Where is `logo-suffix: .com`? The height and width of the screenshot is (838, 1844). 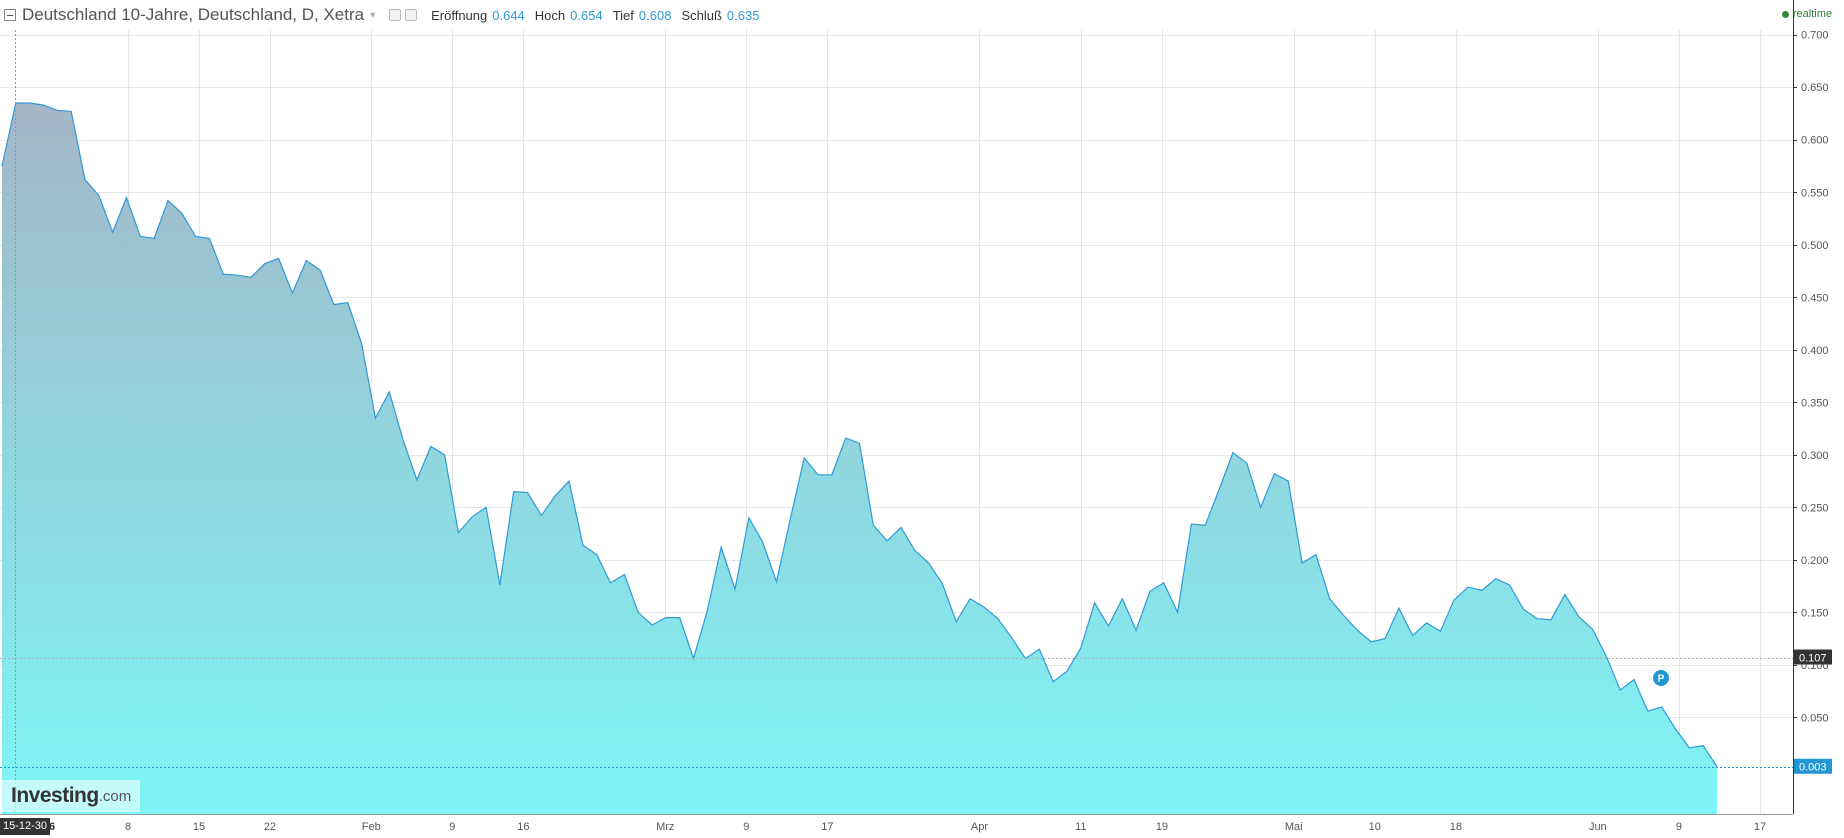 logo-suffix: .com is located at coordinates (115, 796).